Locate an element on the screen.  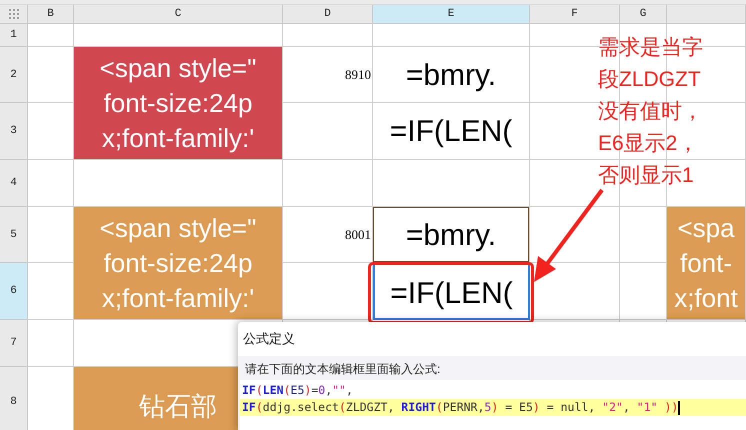
column-header: F is located at coordinates (575, 14).